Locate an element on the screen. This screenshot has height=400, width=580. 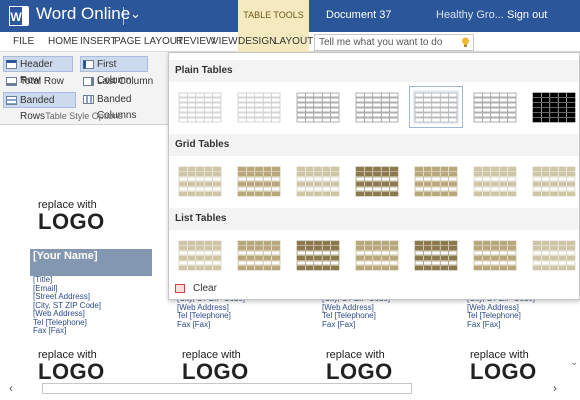
banded-columns-checkbox: Banded Columns is located at coordinates (124, 106).